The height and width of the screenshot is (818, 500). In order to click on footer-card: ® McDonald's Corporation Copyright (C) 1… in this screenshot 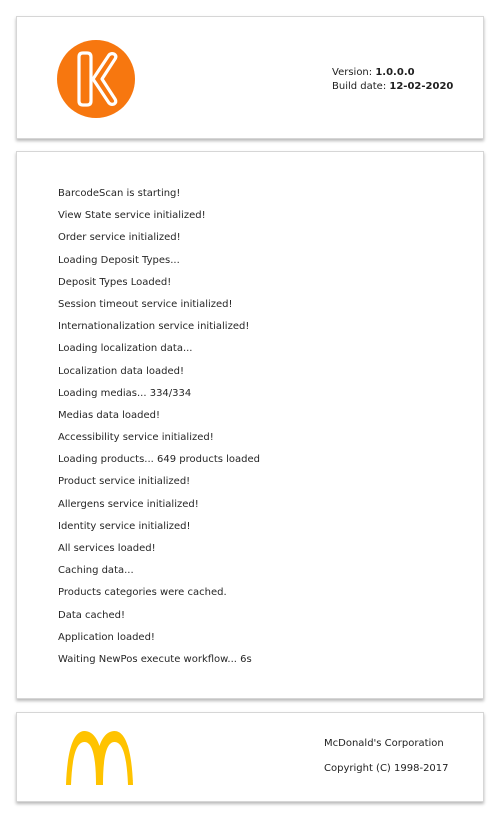, I will do `click(250, 757)`.